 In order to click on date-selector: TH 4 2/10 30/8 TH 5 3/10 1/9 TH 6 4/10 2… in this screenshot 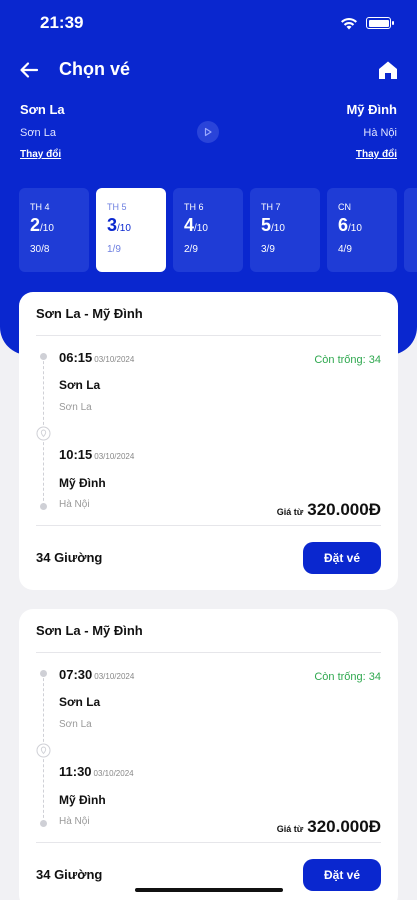, I will do `click(218, 230)`.